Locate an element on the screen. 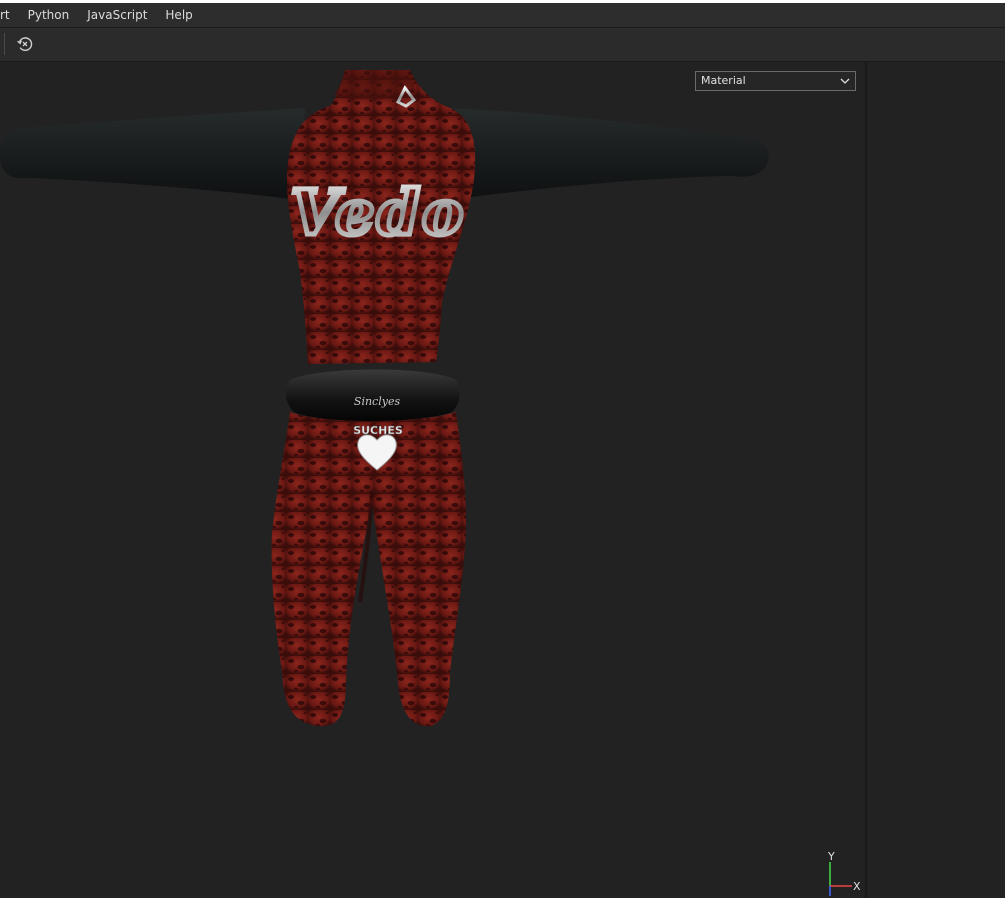 The width and height of the screenshot is (1005, 898). charm-text: SUCHES is located at coordinates (378, 430).